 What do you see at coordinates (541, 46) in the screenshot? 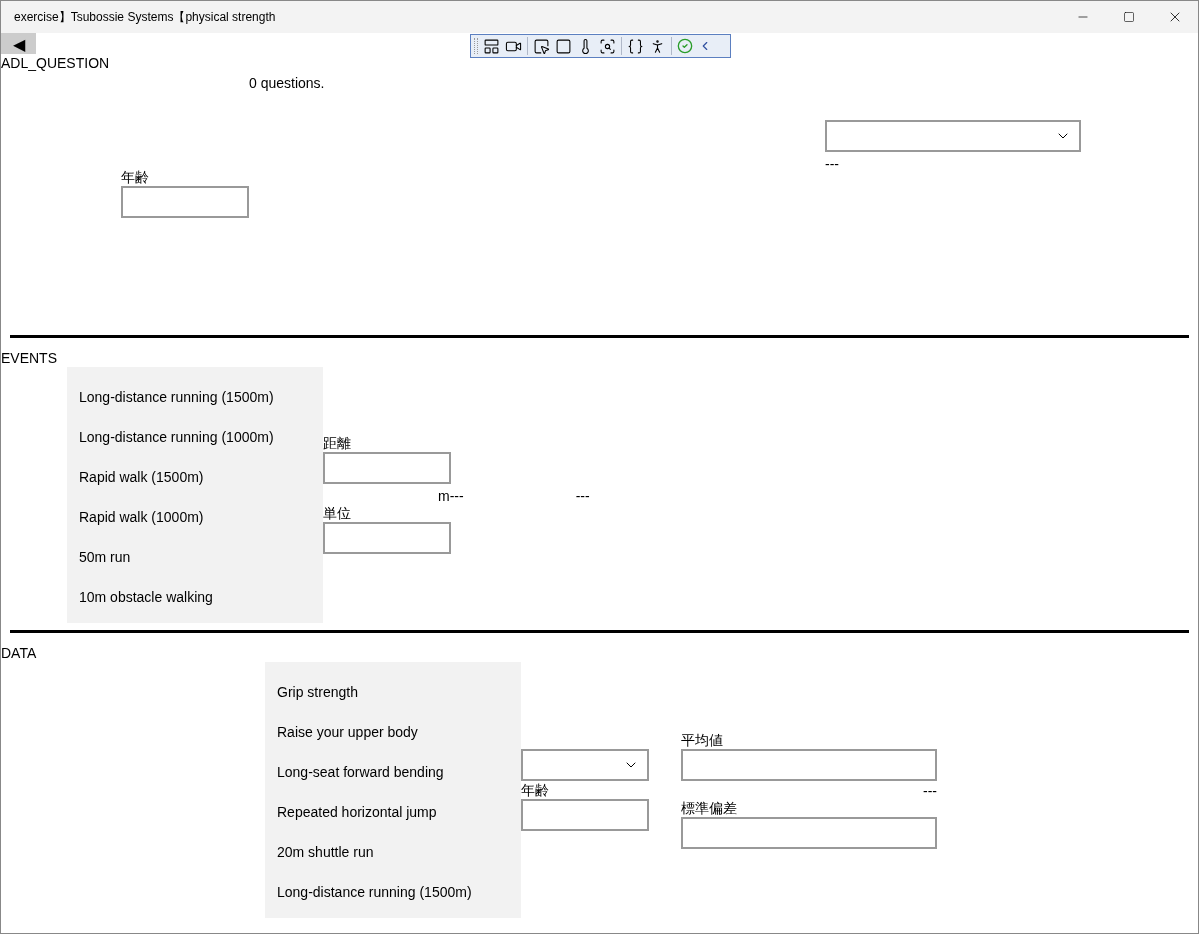
I see `pointer-icon` at bounding box center [541, 46].